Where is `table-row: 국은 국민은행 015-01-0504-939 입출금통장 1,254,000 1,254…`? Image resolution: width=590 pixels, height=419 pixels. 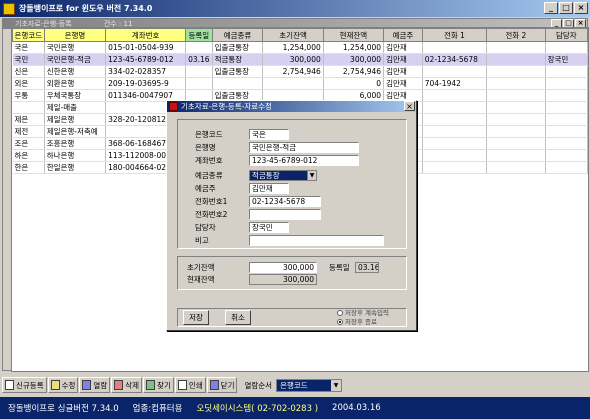 table-row: 국은 국민은행 015-01-0504-939 입출금통장 1,254,000 1,254… is located at coordinates (300, 47).